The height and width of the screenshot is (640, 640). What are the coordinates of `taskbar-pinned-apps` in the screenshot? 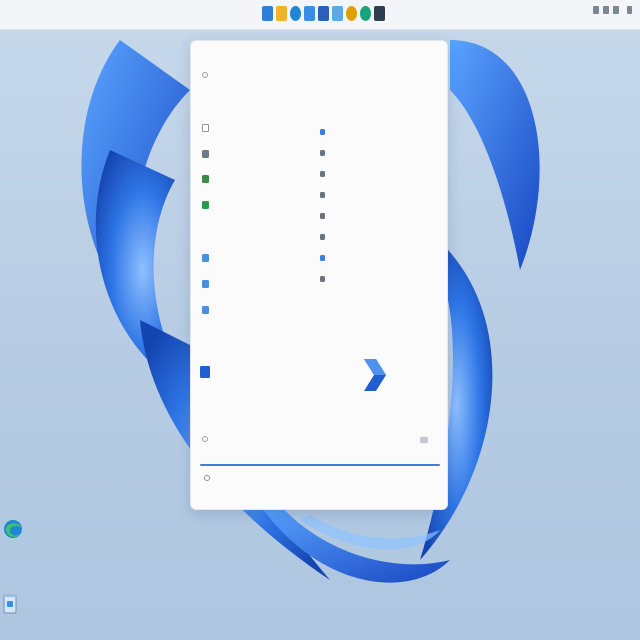 It's located at (323, 13).